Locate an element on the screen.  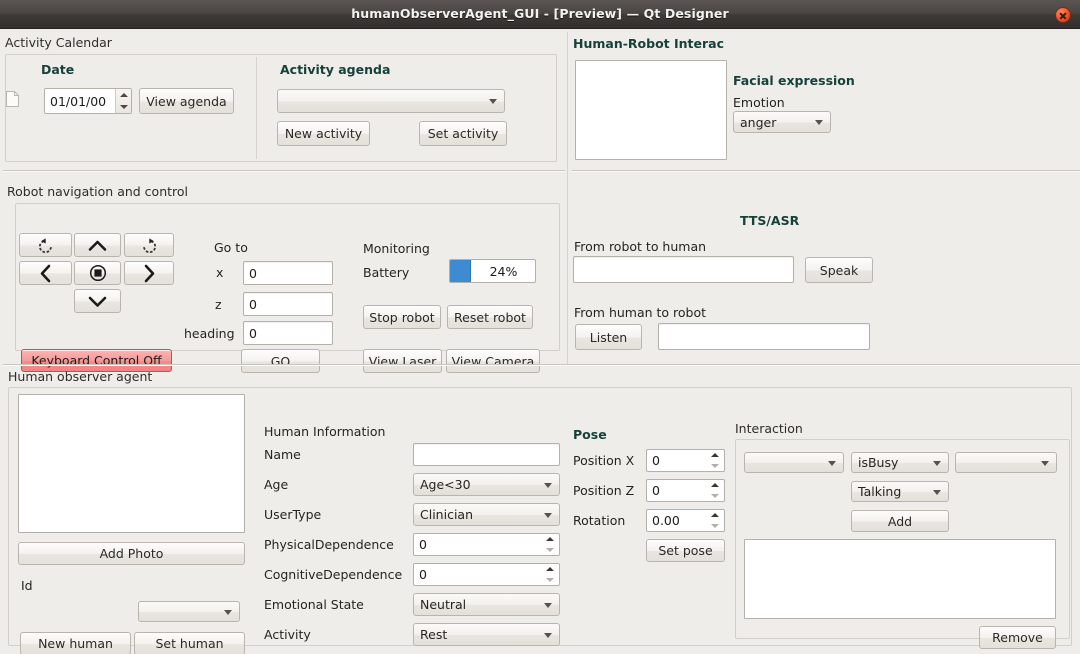
pose-value-2: 0.00 is located at coordinates (666, 520).